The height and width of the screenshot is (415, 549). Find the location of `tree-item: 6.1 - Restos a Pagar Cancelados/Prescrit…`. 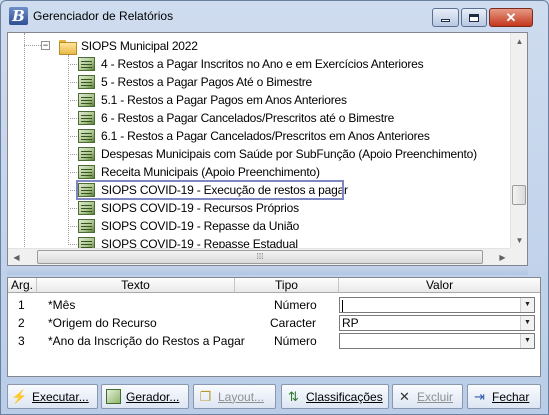

tree-item: 6.1 - Restos a Pagar Cancelados/Prescrit… is located at coordinates (254, 136).